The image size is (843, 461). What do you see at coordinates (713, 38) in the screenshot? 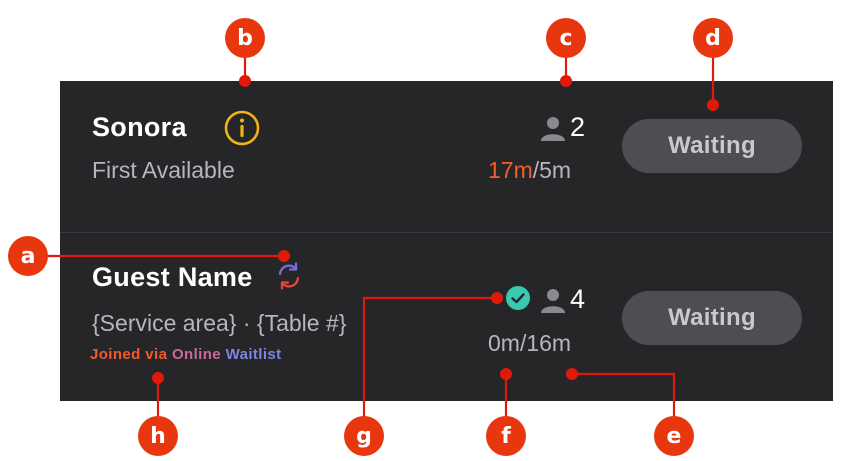
I see `callout-badge-d: d` at bounding box center [713, 38].